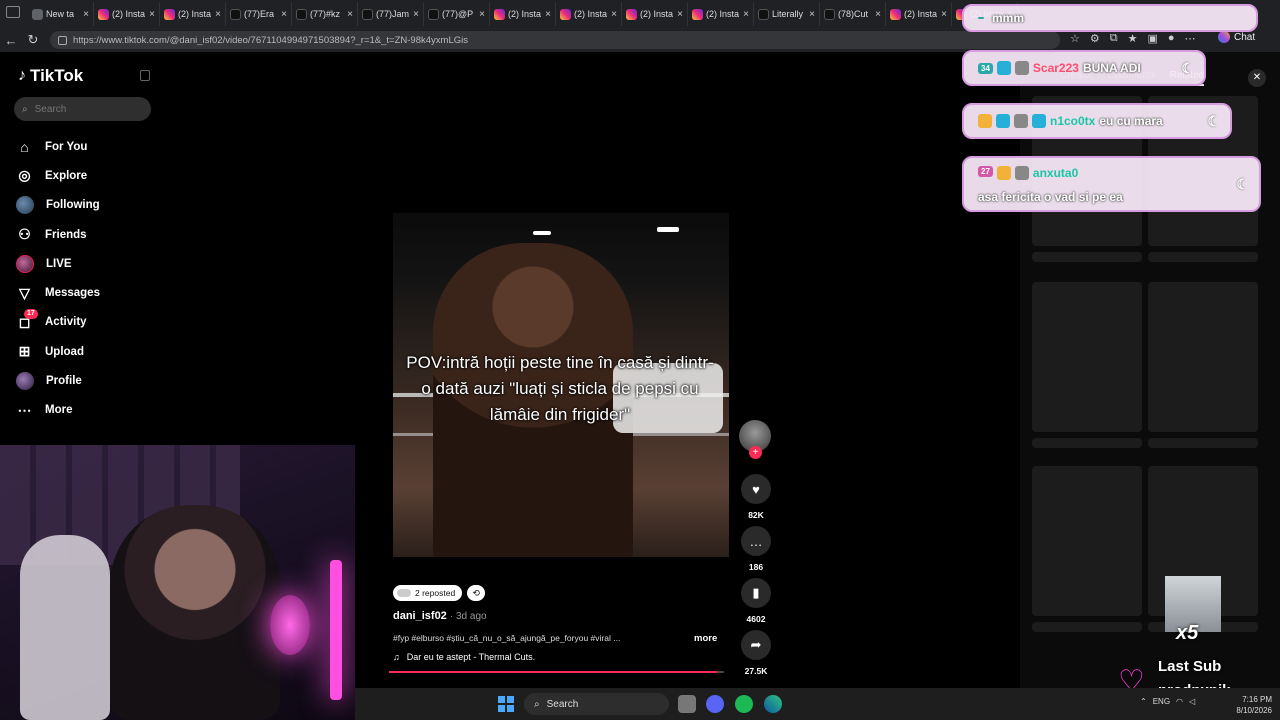 The image size is (1280, 720). What do you see at coordinates (86, 380) in the screenshot?
I see `sidebar-item-profile: Profile` at bounding box center [86, 380].